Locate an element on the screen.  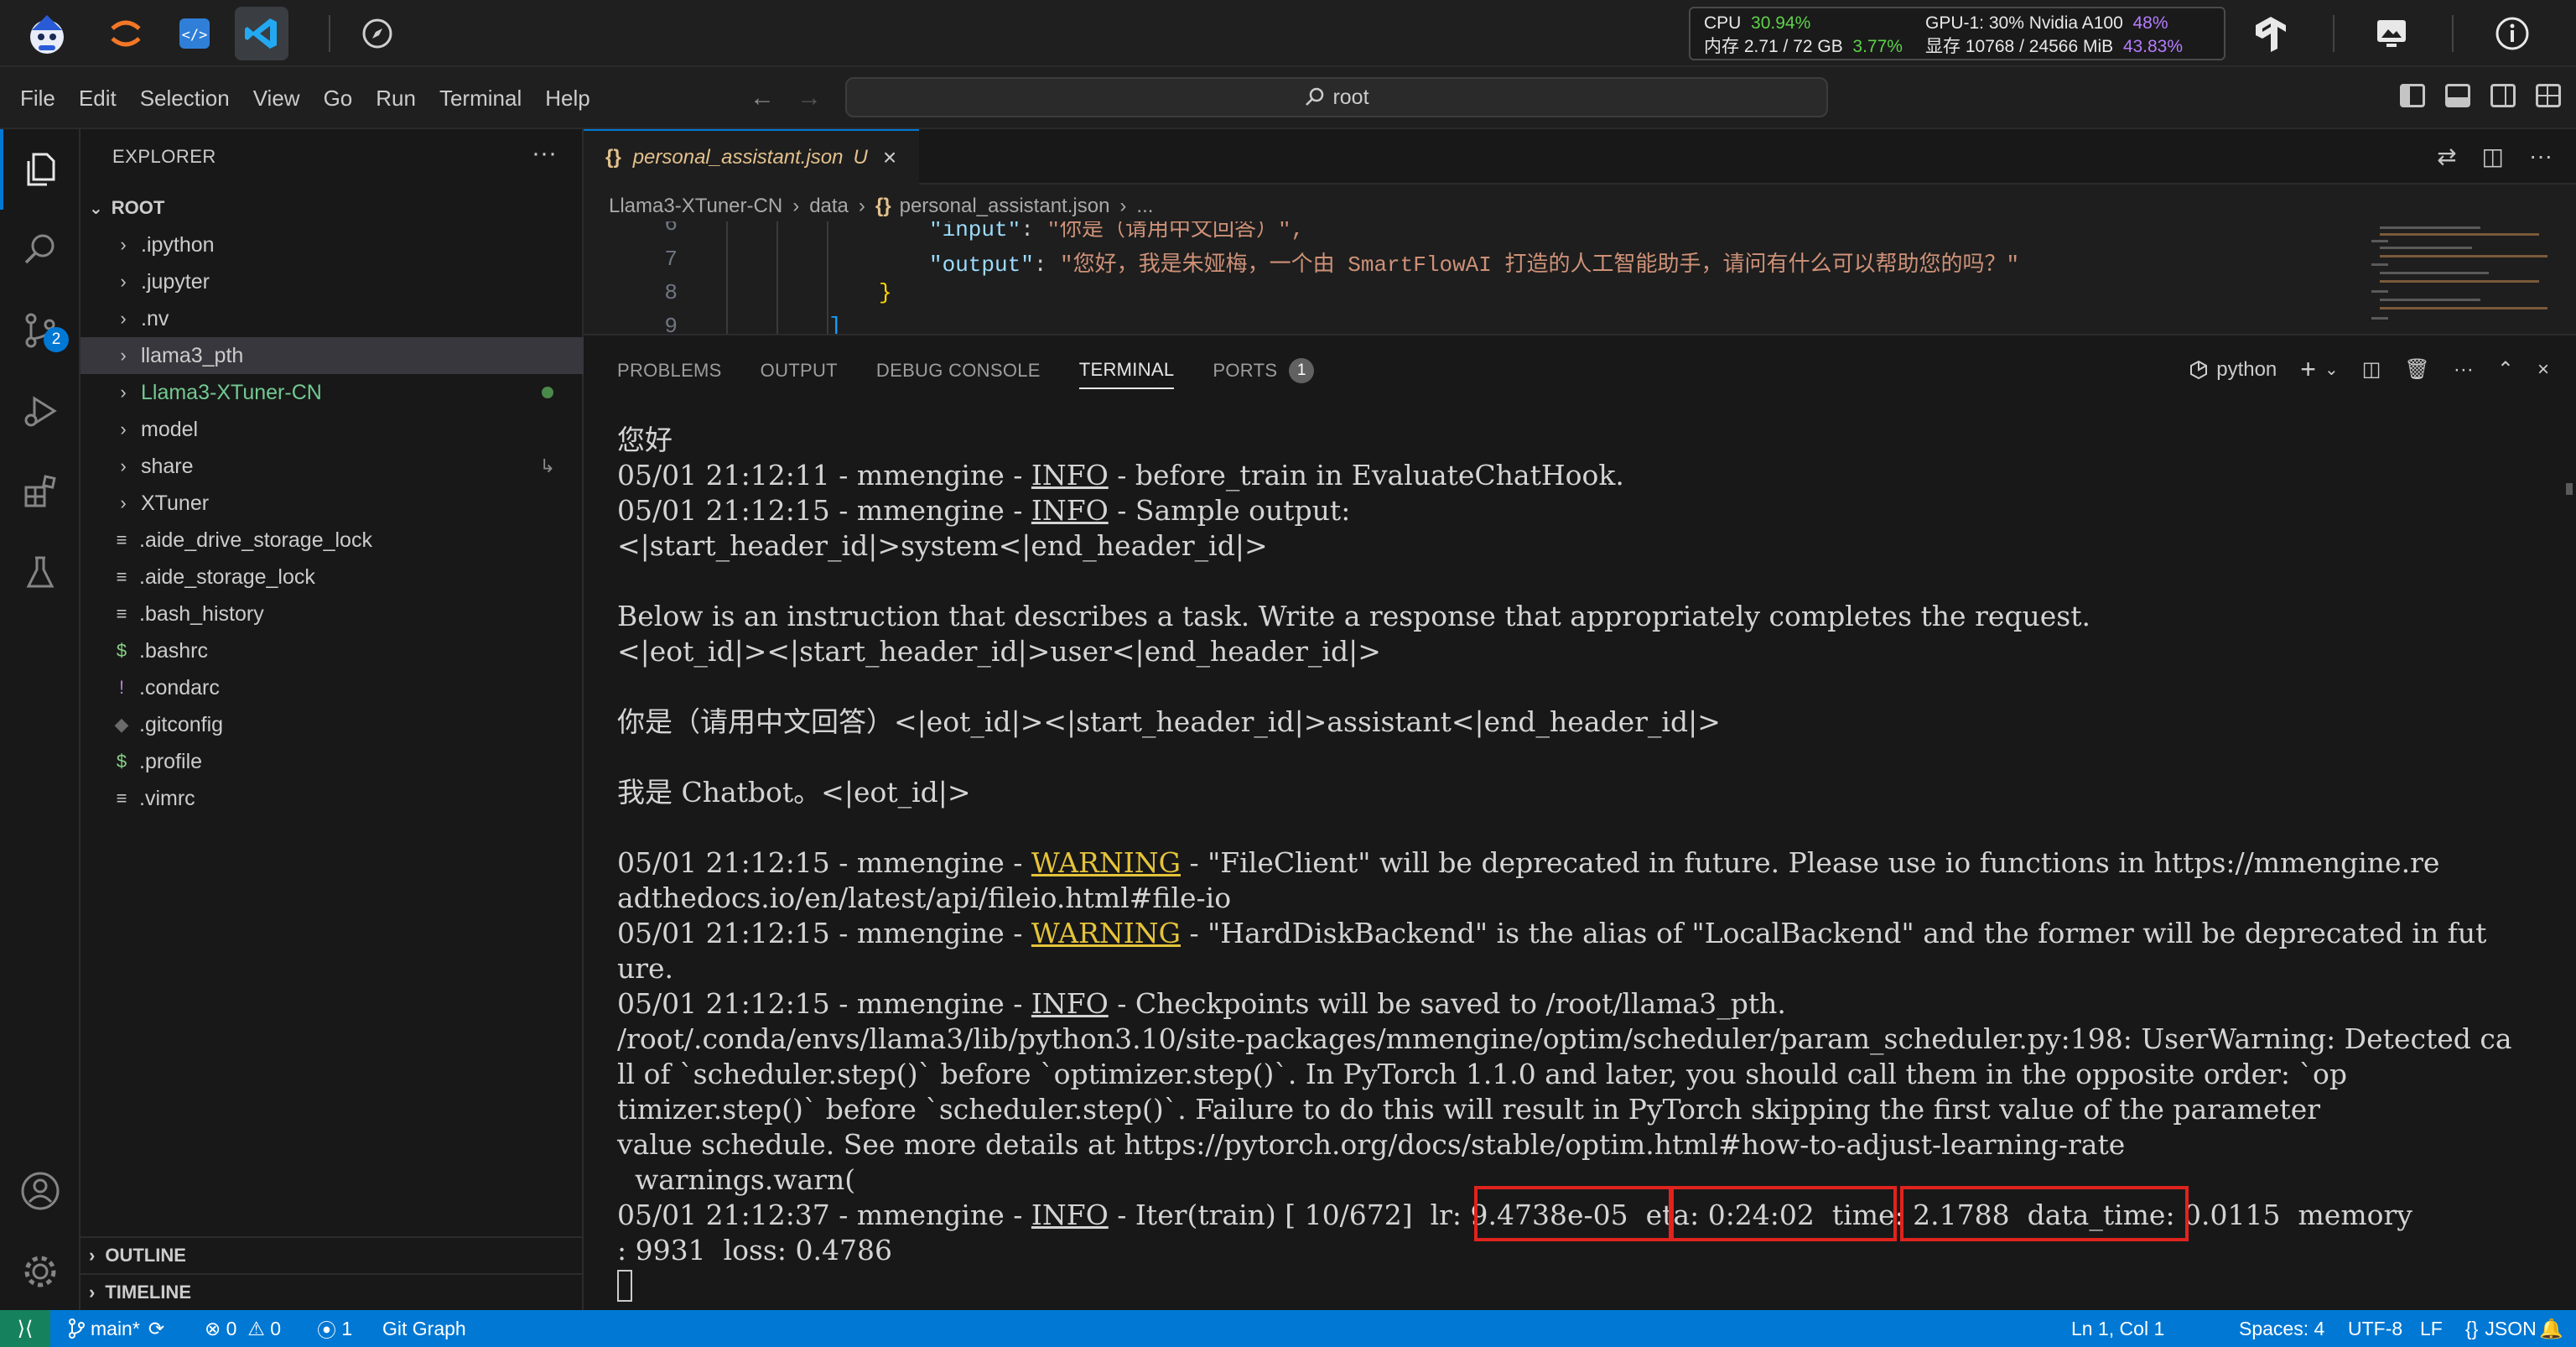
outline-section: › OUTLINE is located at coordinates (332, 1254).